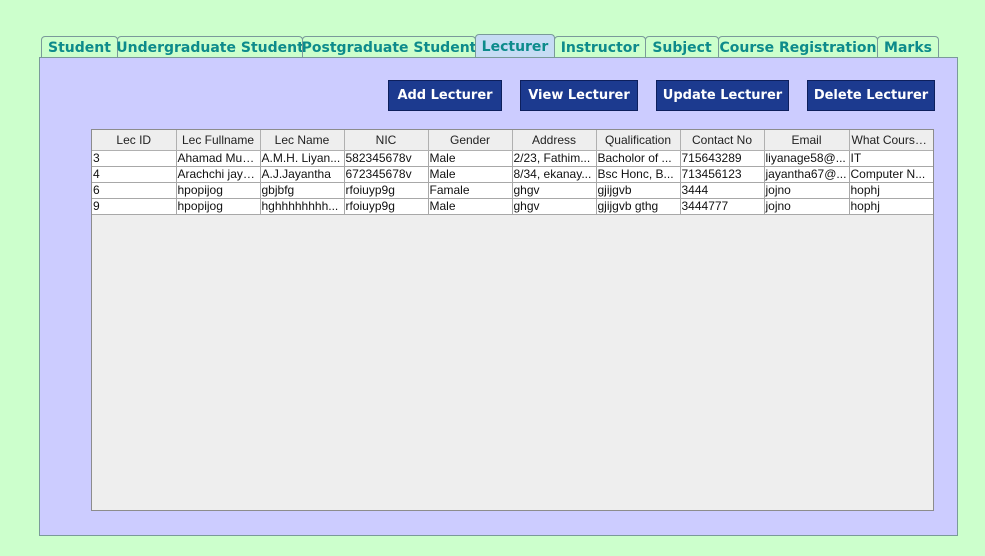 The height and width of the screenshot is (556, 985). I want to click on column-header-contact-no: Contact No, so click(722, 140).